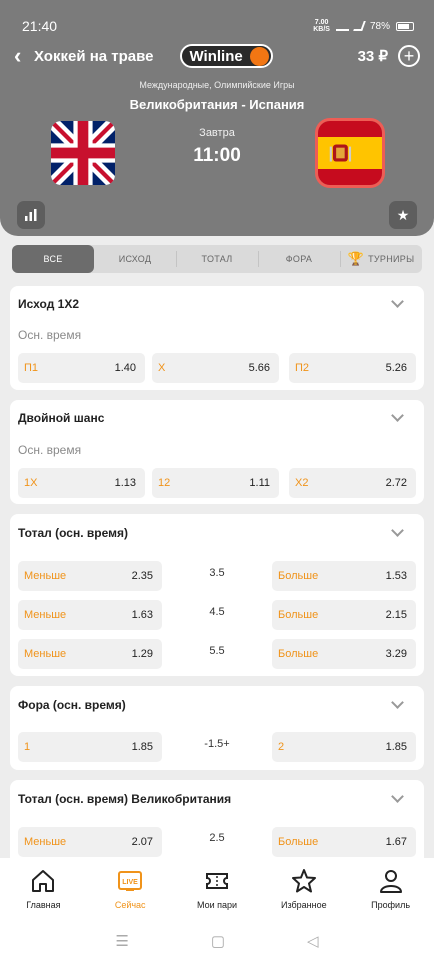 Image resolution: width=434 pixels, height=959 pixels. What do you see at coordinates (217, 85) in the screenshot?
I see `league-name: Международные, Олимпийские Игры` at bounding box center [217, 85].